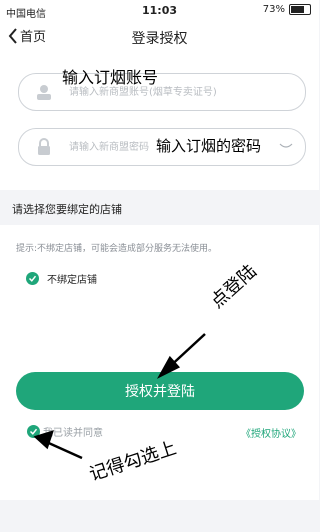 The height and width of the screenshot is (532, 320). I want to click on battery-percent: 73%, so click(273, 9).